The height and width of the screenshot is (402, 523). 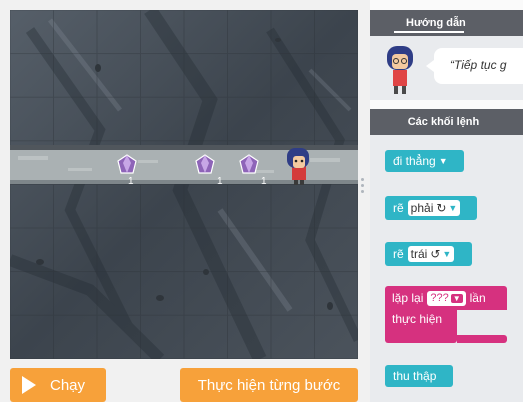 What do you see at coordinates (434, 208) in the screenshot?
I see `turn-right-dropdown: phải ↻ ▼` at bounding box center [434, 208].